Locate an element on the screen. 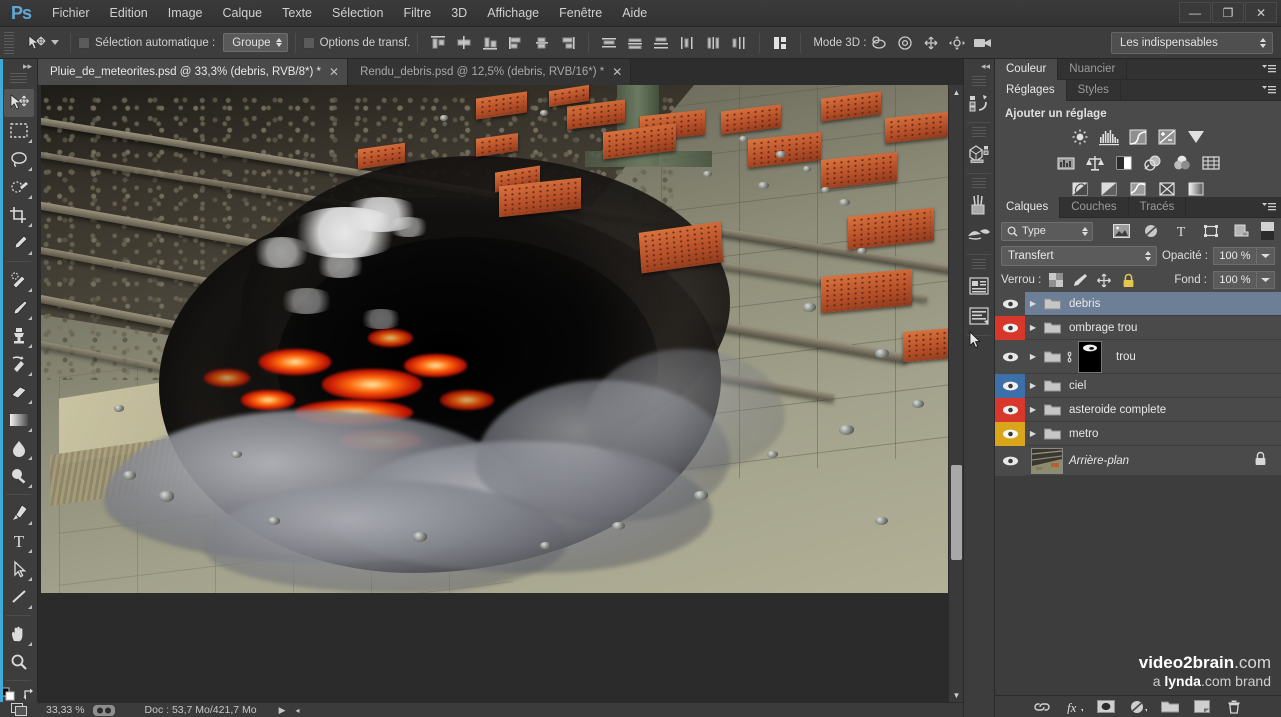 This screenshot has height=717, width=1281. opacity-stepper-icon is located at coordinates (1266, 256).